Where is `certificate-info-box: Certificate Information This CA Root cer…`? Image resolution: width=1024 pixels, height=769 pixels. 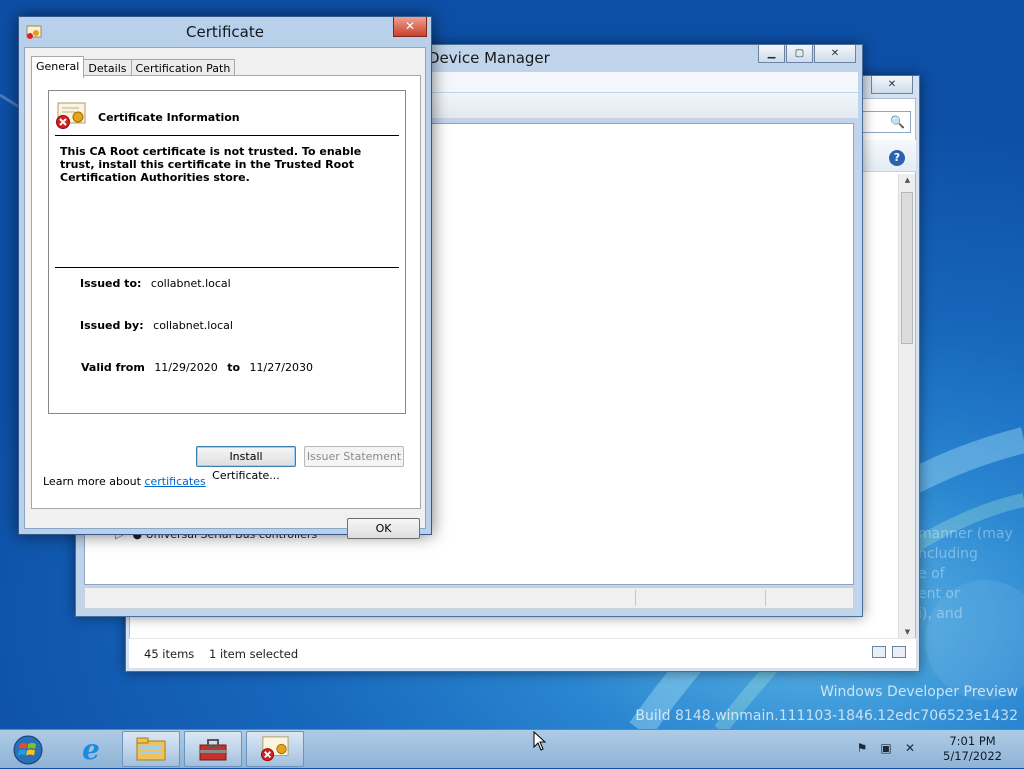
certificate-info-box: Certificate Information This CA Root cer… is located at coordinates (227, 252).